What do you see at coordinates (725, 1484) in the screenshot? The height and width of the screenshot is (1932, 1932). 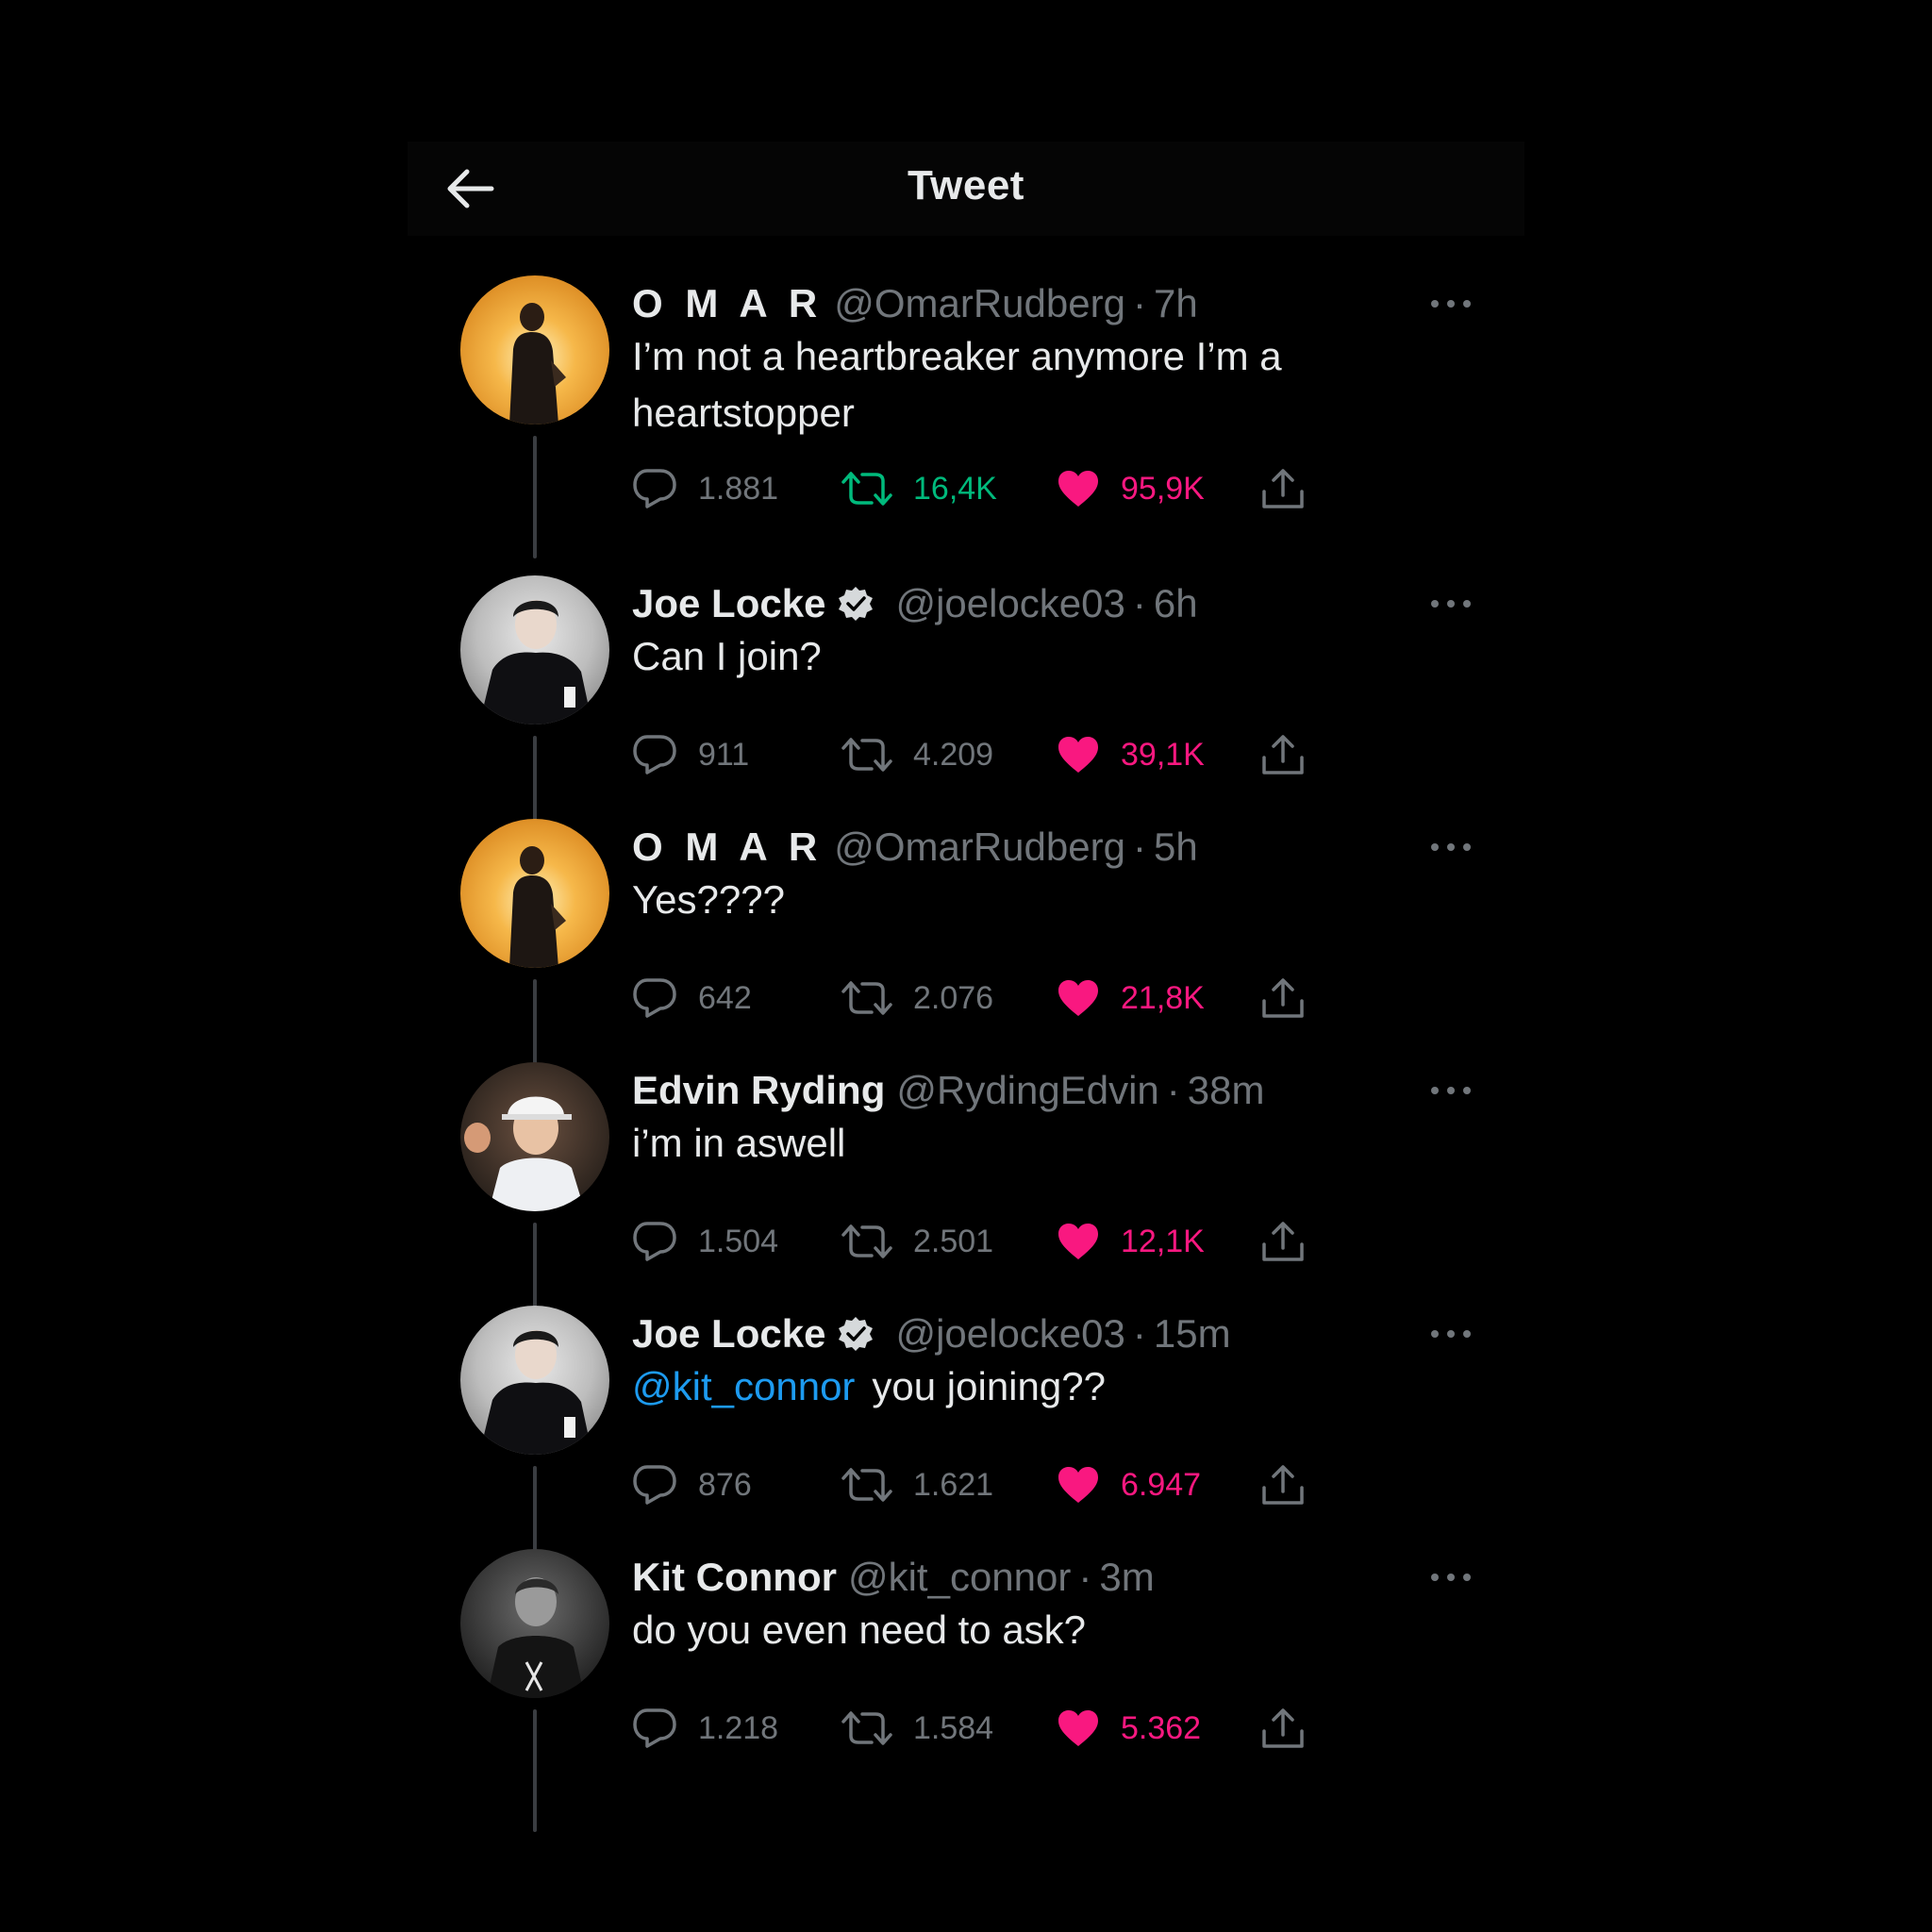 I see `reply-count: 876` at bounding box center [725, 1484].